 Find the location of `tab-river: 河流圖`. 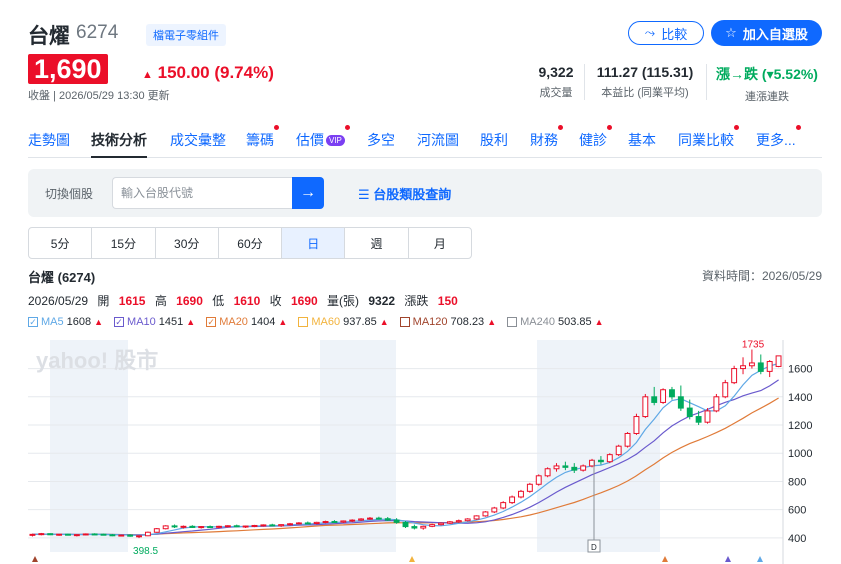

tab-river: 河流圖 is located at coordinates (438, 144).